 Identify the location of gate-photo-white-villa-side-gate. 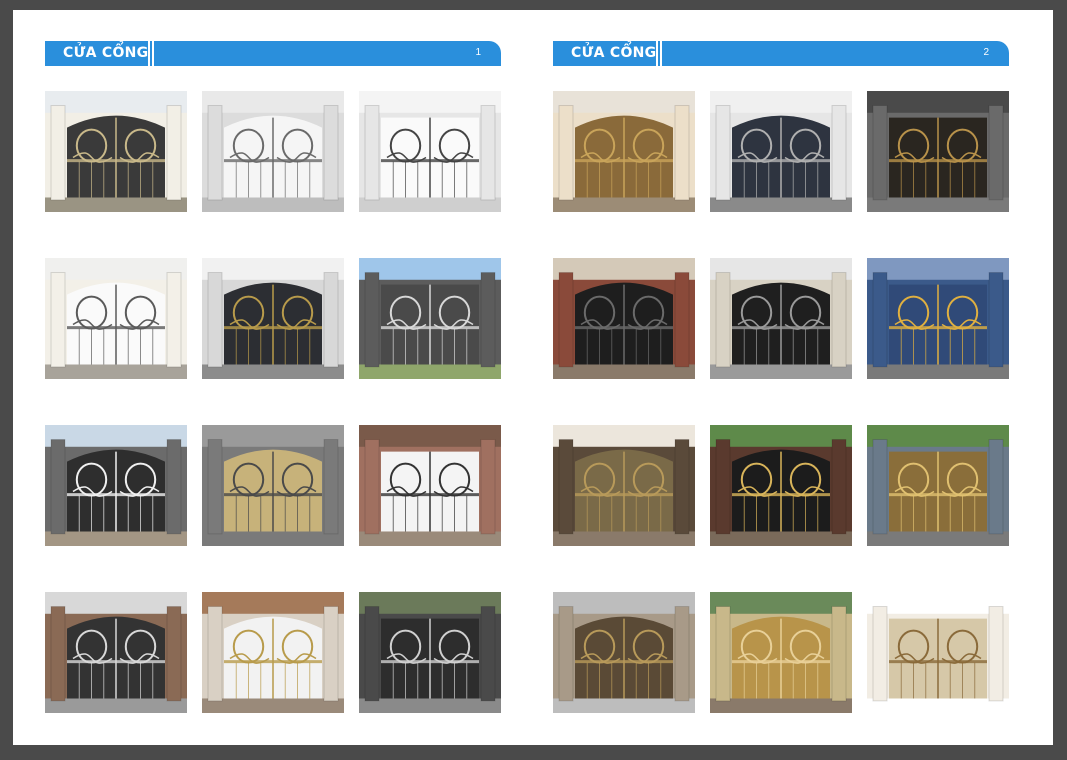
(116, 318).